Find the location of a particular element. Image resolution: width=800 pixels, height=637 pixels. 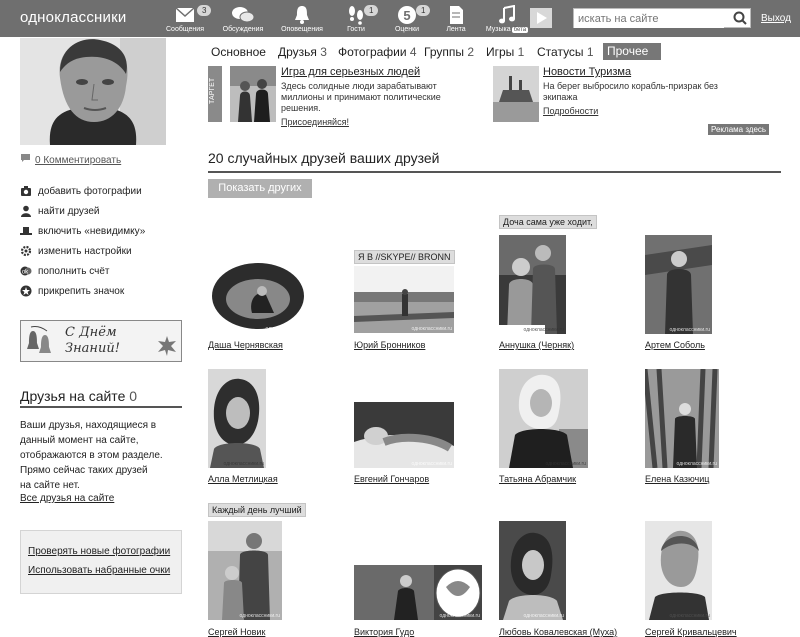

action-settings: изменить настройки is located at coordinates (82, 251).